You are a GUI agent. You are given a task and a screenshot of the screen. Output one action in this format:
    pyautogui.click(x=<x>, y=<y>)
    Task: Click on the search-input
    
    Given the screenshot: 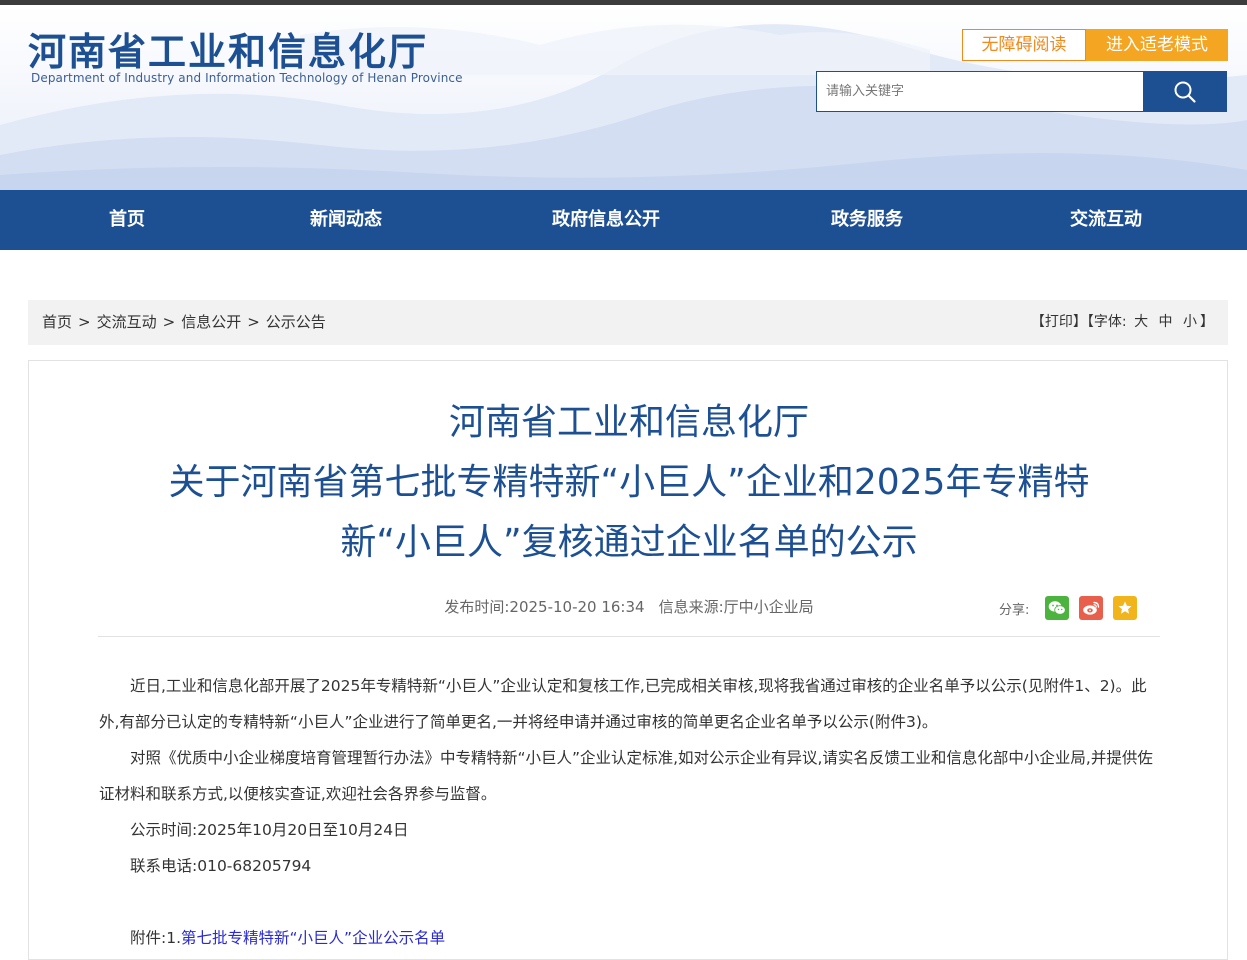 What is the action you would take?
    pyautogui.click(x=980, y=91)
    